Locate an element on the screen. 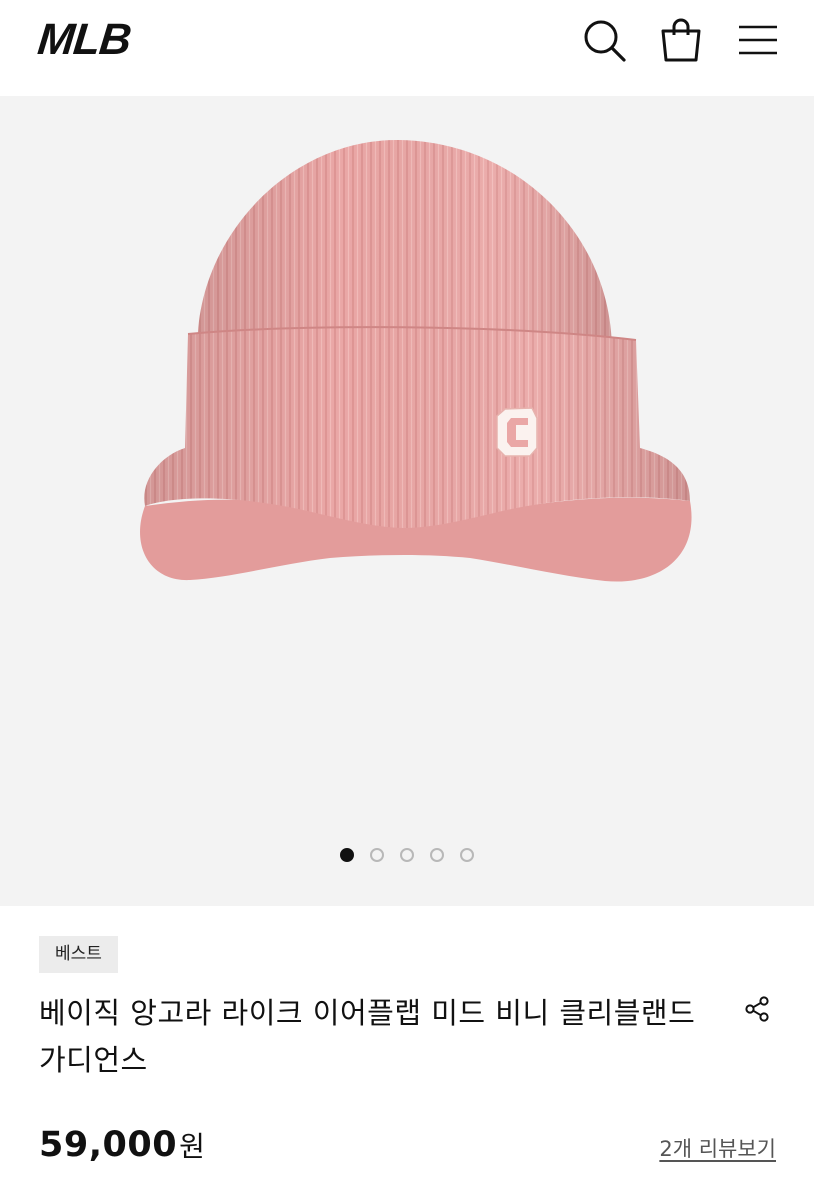 The height and width of the screenshot is (1200, 814). team-logo-patch is located at coordinates (517, 432).